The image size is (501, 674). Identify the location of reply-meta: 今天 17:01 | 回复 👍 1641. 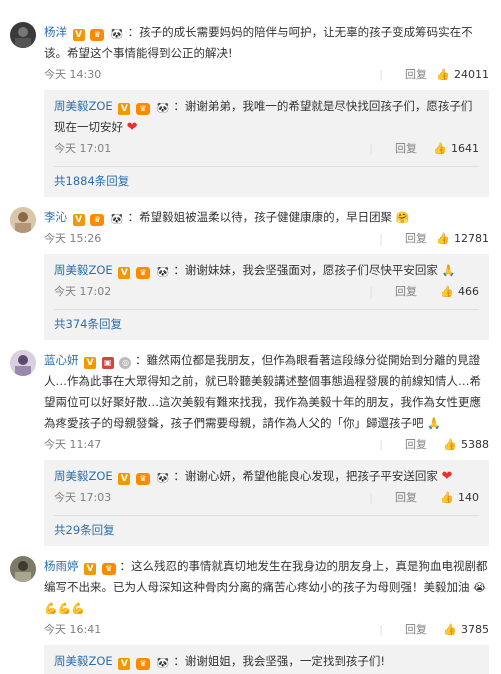
(266, 149).